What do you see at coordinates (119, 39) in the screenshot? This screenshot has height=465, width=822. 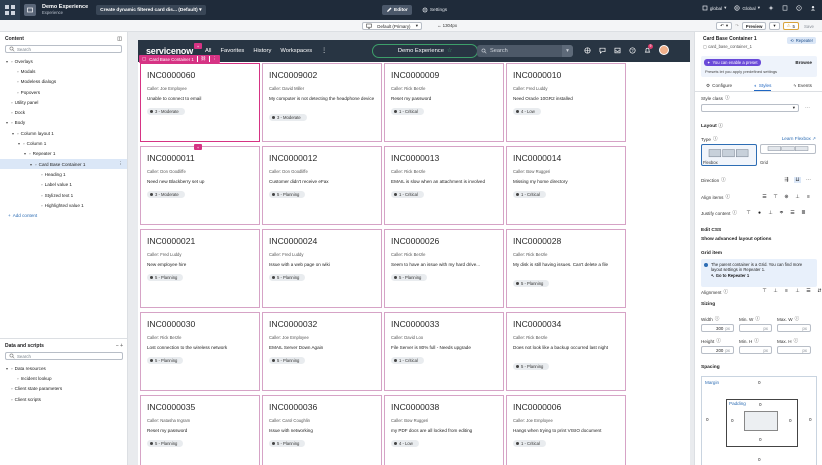 I see `collapse-panel-icon: ◫` at bounding box center [119, 39].